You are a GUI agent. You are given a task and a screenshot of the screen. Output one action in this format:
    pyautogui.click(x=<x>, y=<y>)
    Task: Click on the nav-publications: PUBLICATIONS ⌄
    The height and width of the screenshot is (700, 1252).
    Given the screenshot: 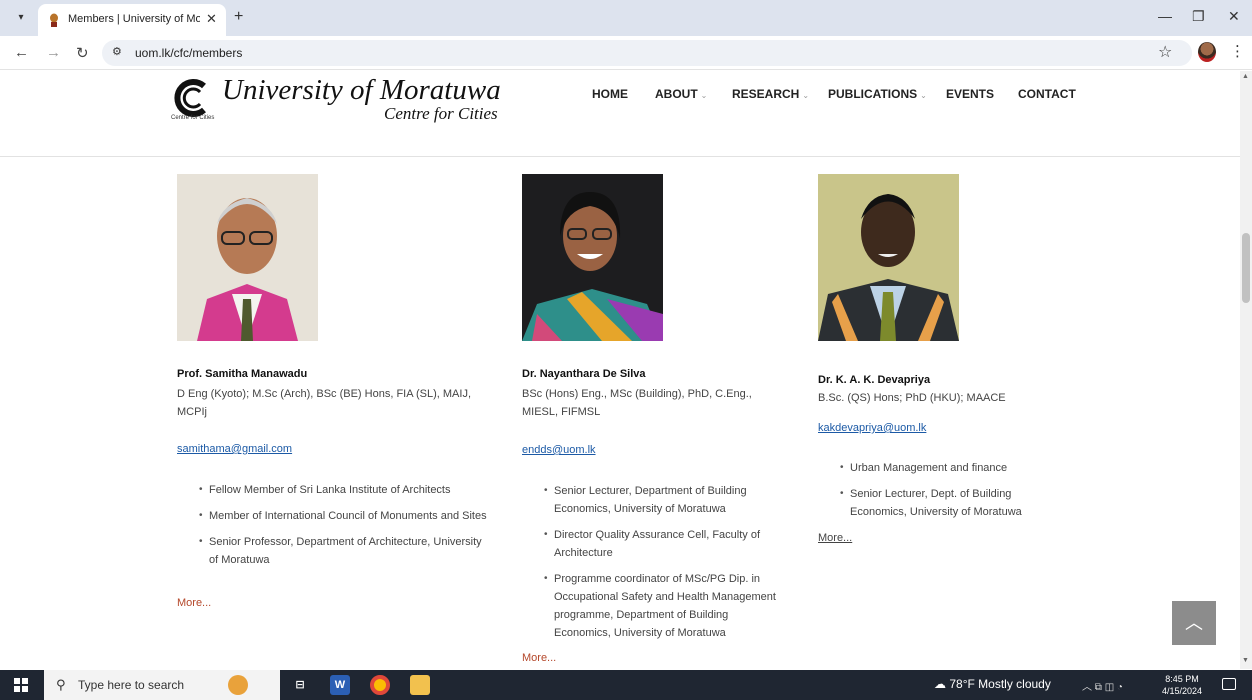 What is the action you would take?
    pyautogui.click(x=877, y=94)
    